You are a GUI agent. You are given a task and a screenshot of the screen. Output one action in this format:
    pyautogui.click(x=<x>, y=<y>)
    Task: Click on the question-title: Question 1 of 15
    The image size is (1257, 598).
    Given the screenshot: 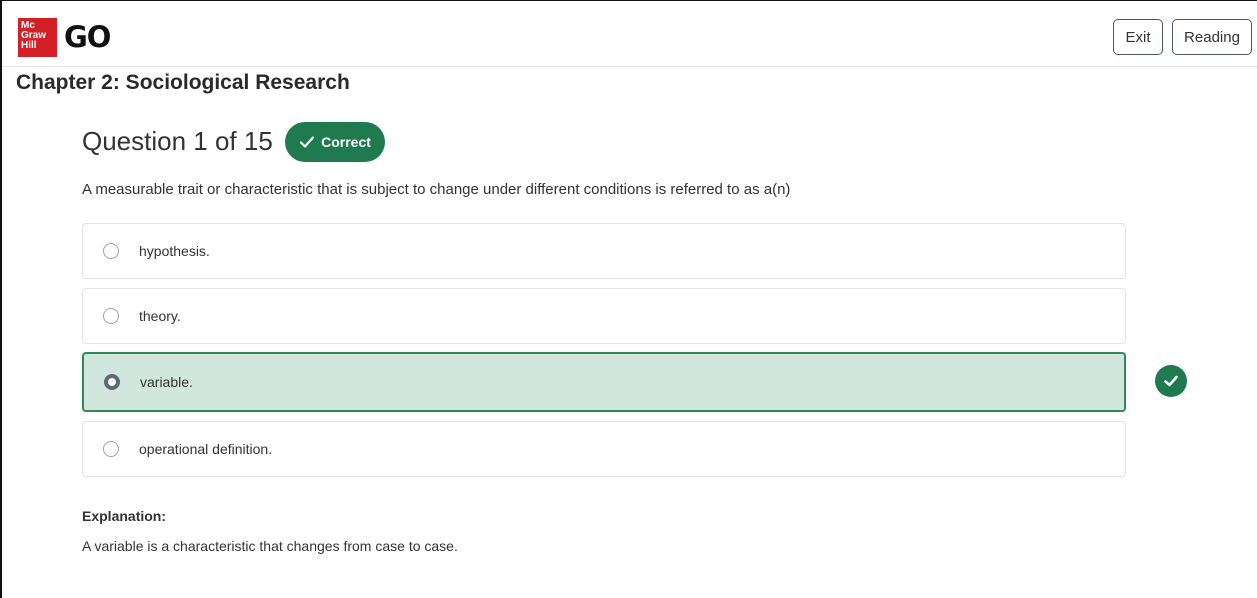 What is the action you would take?
    pyautogui.click(x=177, y=141)
    